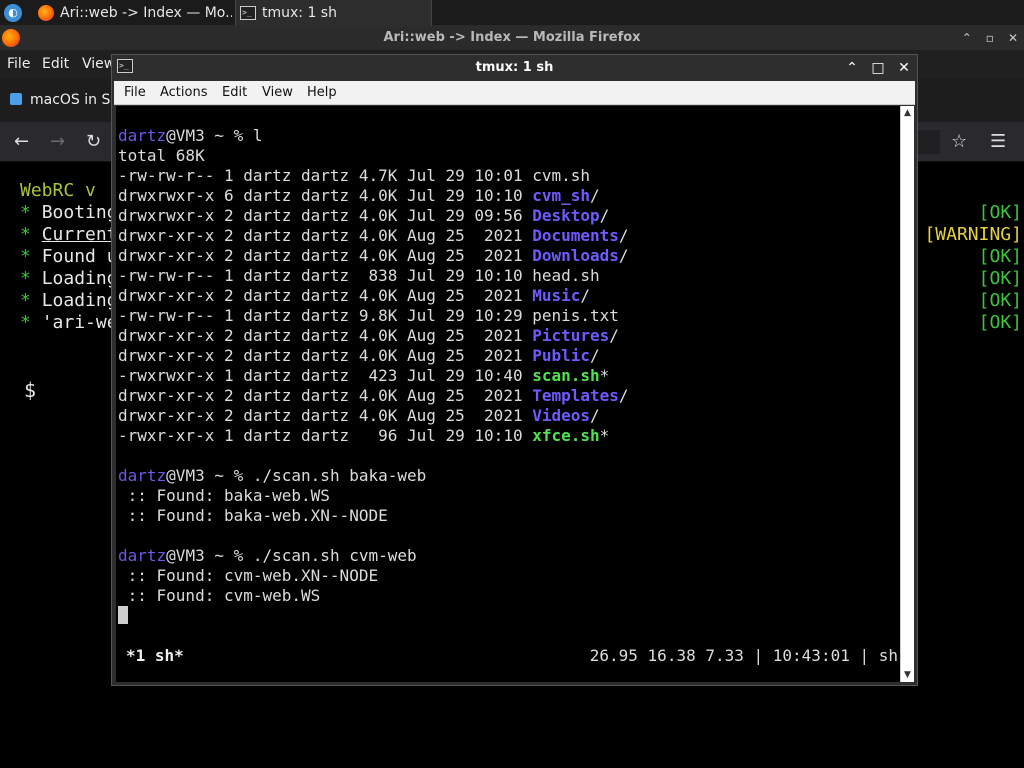 This screenshot has width=1024, height=768. What do you see at coordinates (556, 295) in the screenshot?
I see `file-name: Music` at bounding box center [556, 295].